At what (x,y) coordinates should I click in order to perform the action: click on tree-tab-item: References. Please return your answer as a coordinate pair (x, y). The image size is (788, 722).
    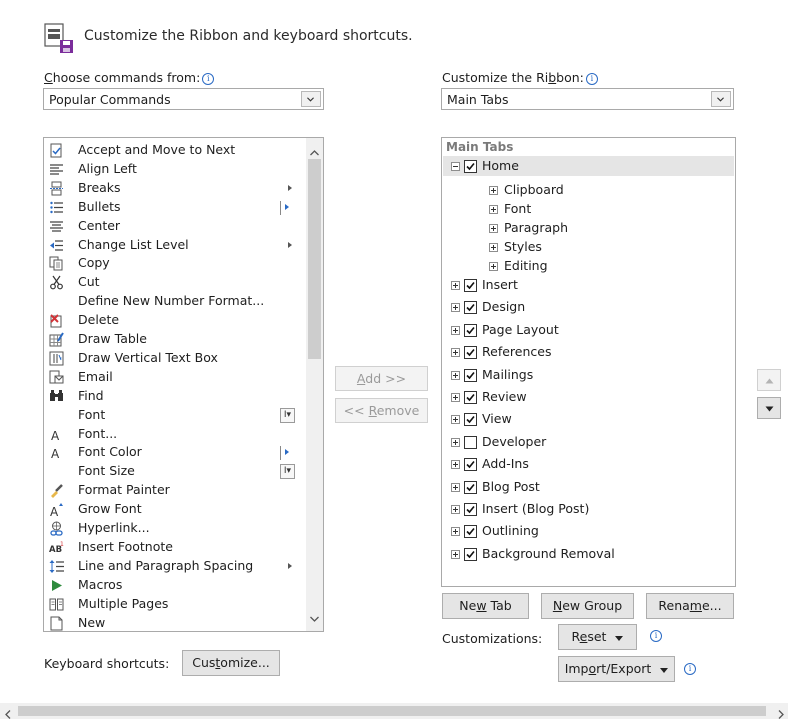
    Looking at the image, I should click on (588, 352).